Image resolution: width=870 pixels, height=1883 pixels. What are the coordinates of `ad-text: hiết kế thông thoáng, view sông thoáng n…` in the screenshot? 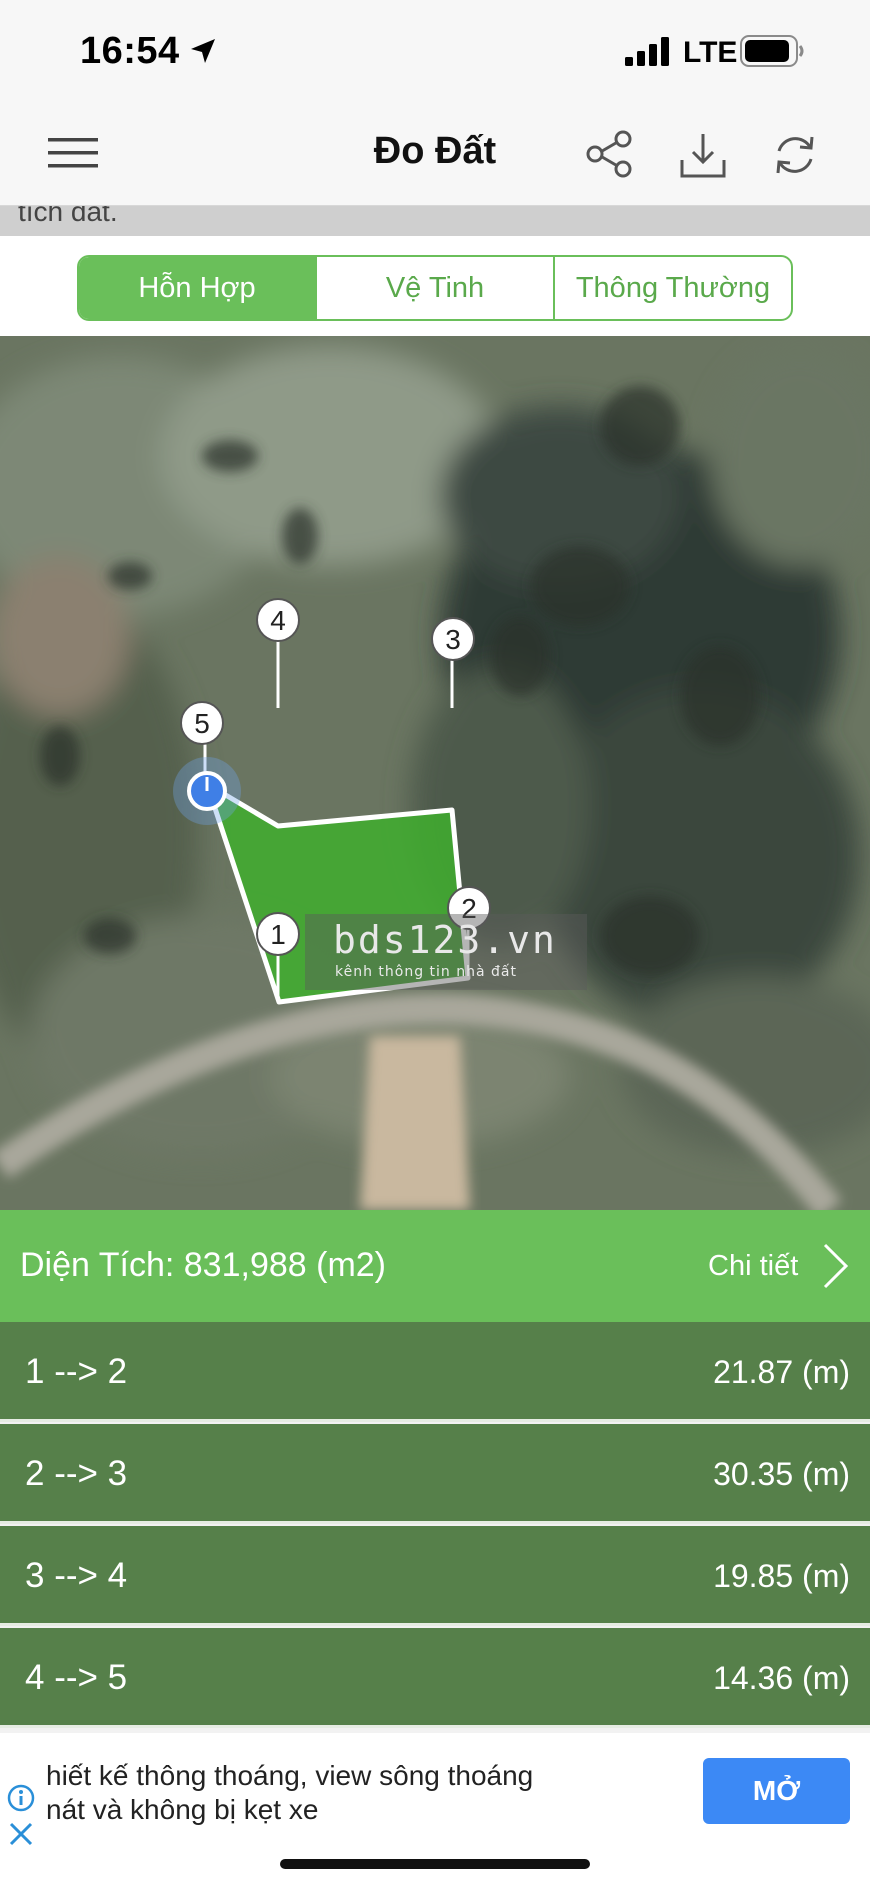 It's located at (346, 1793).